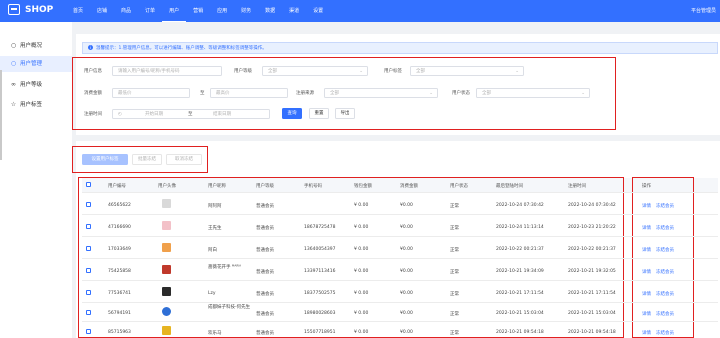 The width and height of the screenshot is (720, 338). I want to click on col-operations: 操作, so click(646, 186).